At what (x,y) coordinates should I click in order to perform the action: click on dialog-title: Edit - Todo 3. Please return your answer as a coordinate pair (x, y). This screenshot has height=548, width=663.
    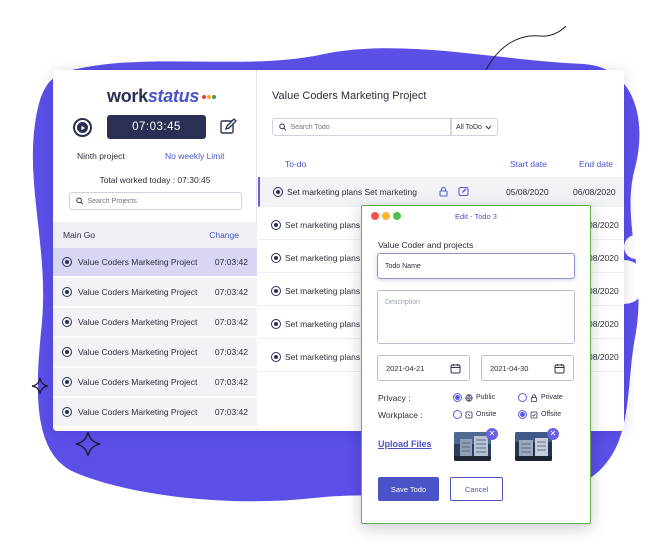
    Looking at the image, I should click on (476, 216).